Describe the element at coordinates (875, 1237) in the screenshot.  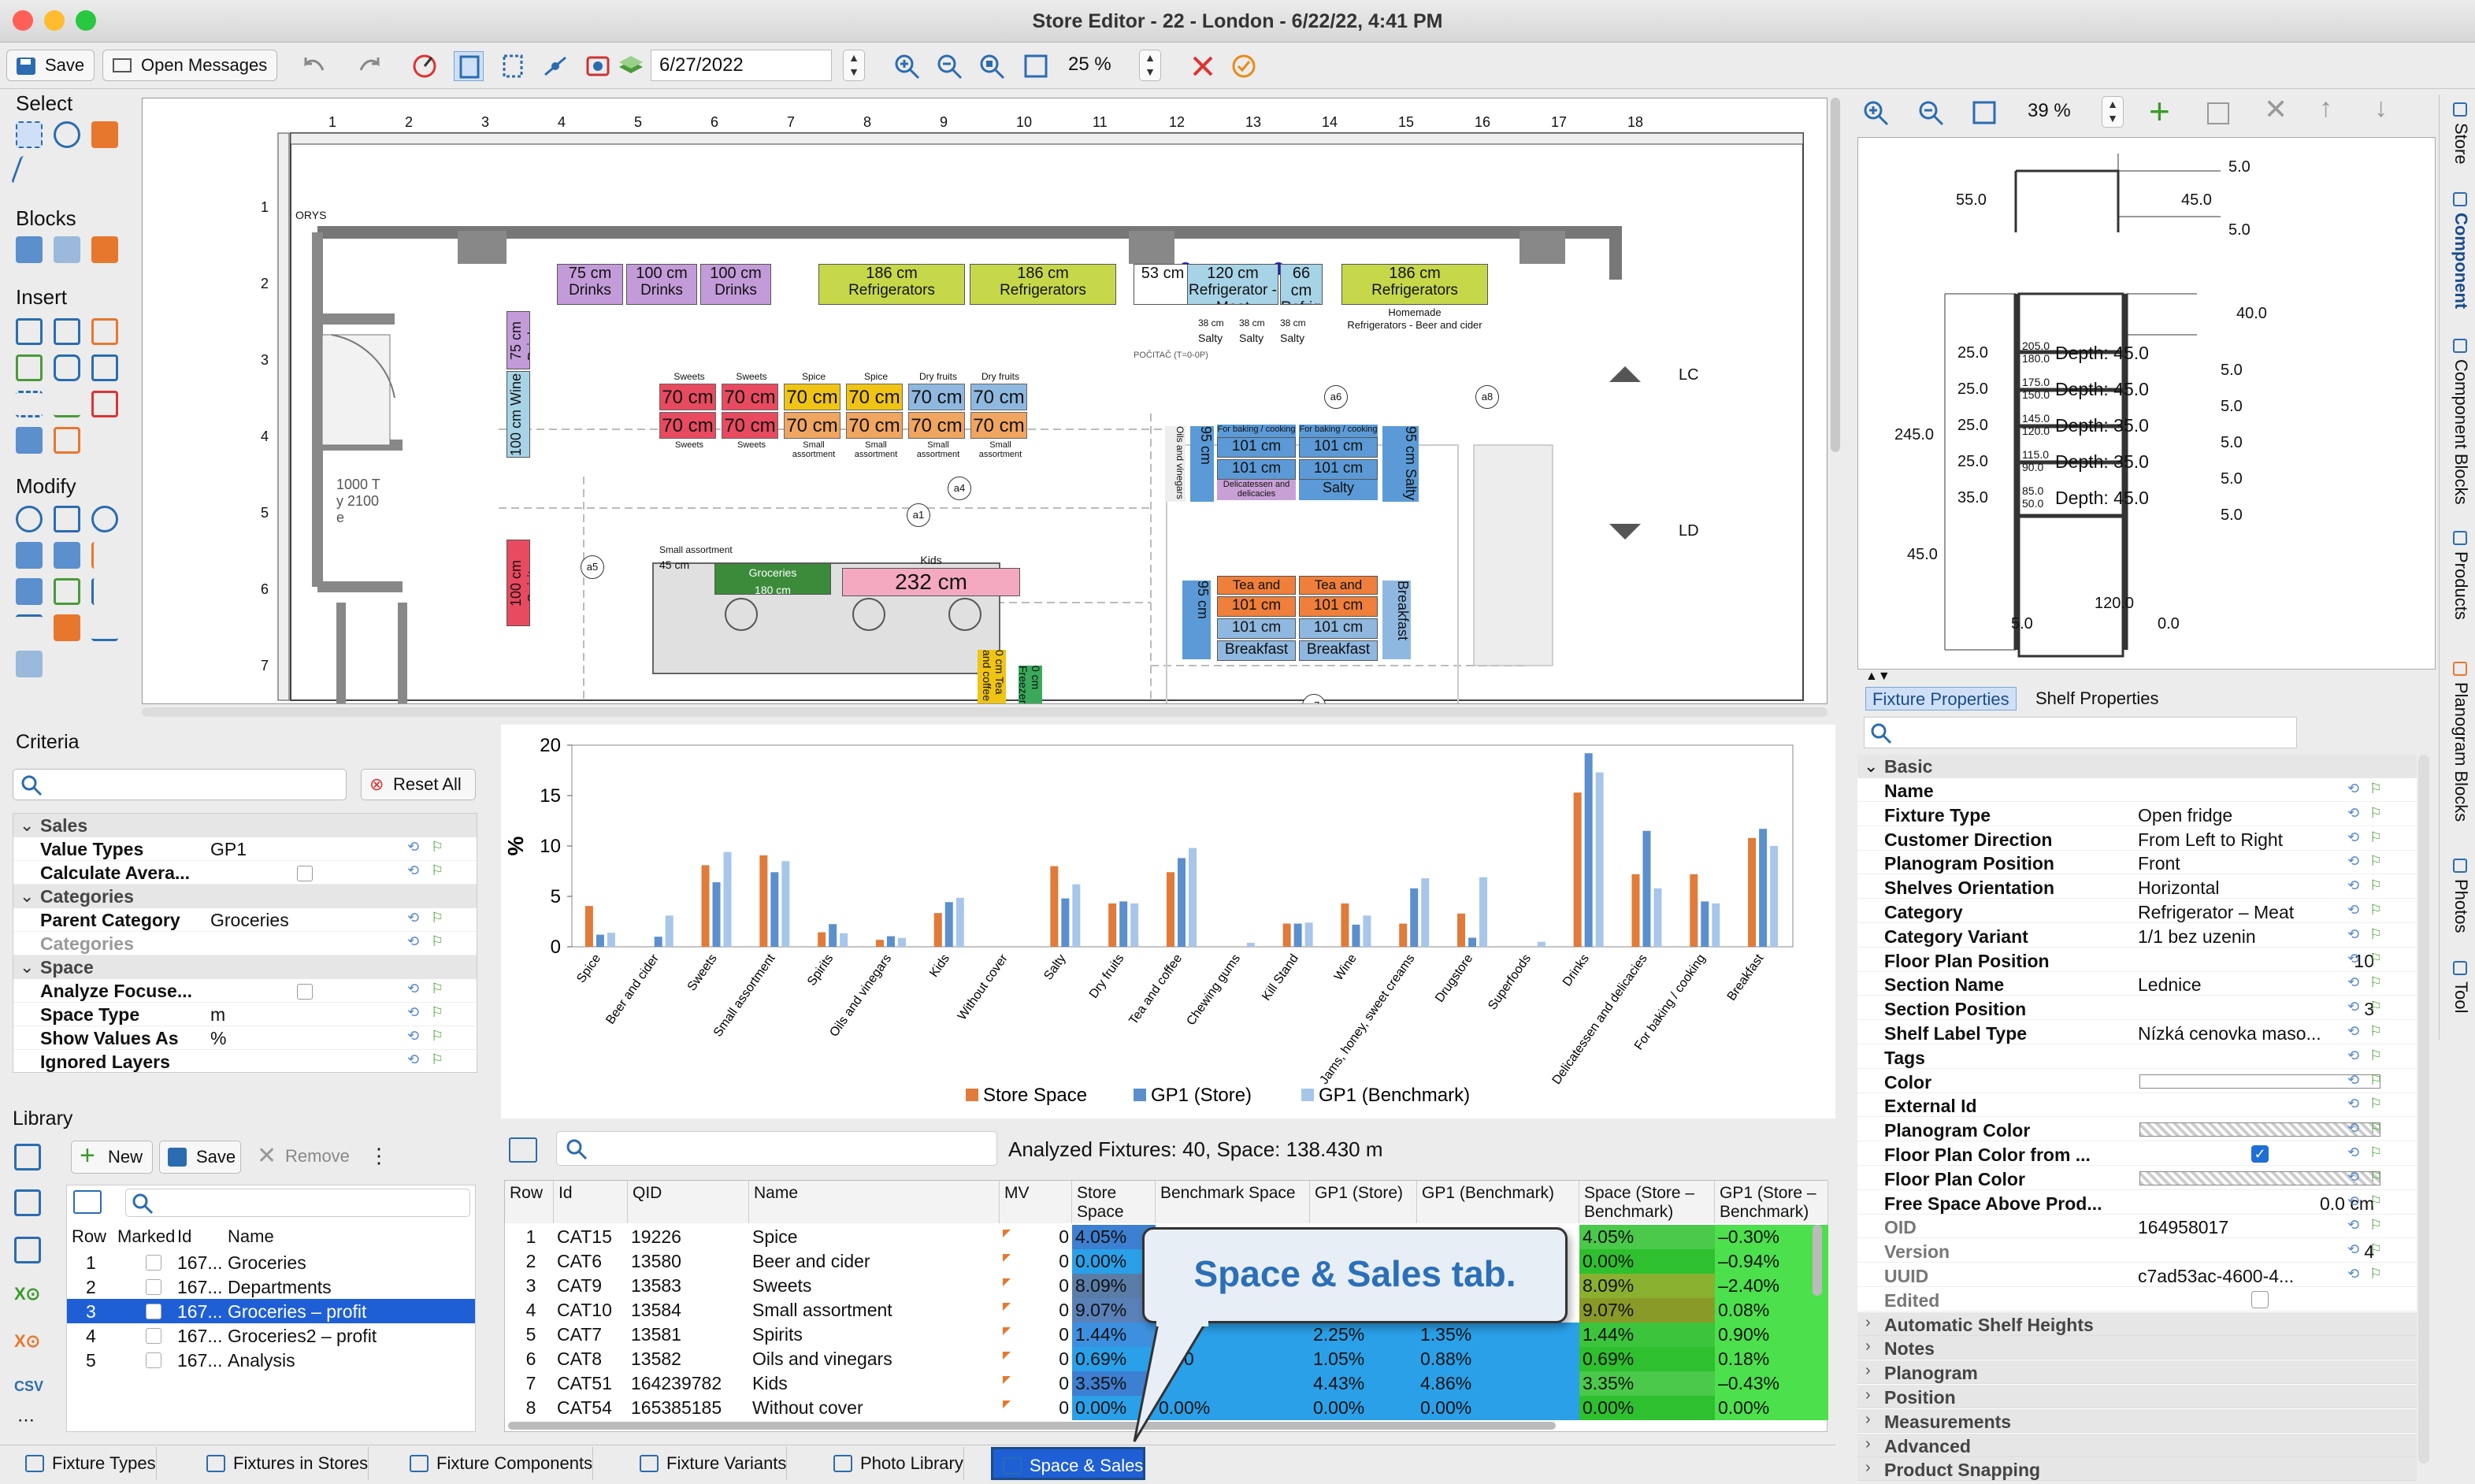
I see `table-cell: Spice` at that location.